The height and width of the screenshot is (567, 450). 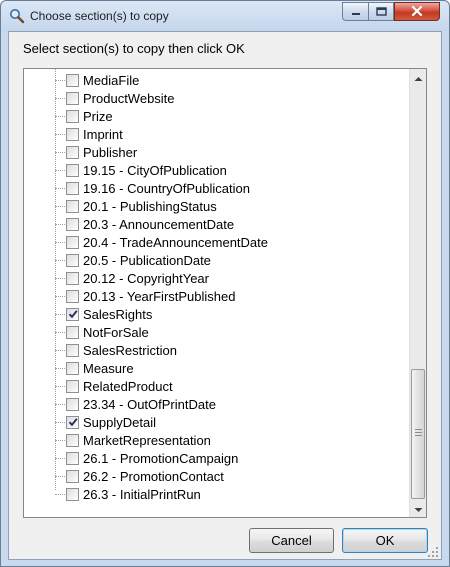 I want to click on tree-item-label: 20.5 - PublicationDate, so click(x=147, y=260).